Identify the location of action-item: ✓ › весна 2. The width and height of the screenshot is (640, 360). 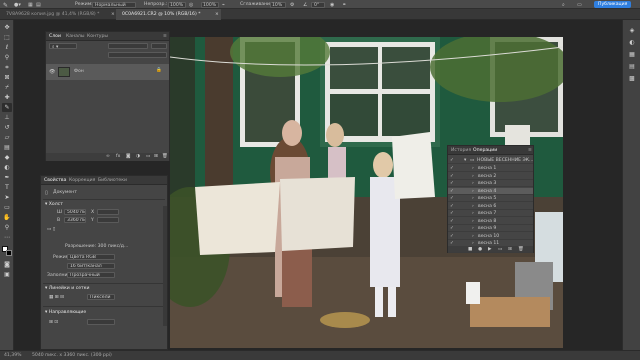
(490, 176).